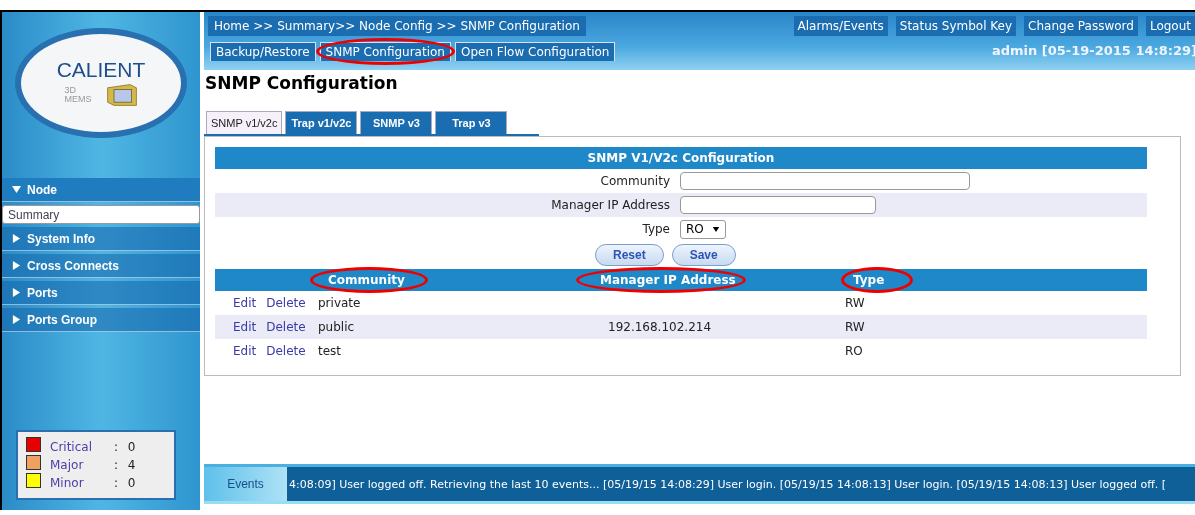 This screenshot has height=515, width=1195. Describe the element at coordinates (1170, 26) in the screenshot. I see `header-link: Logout` at that location.